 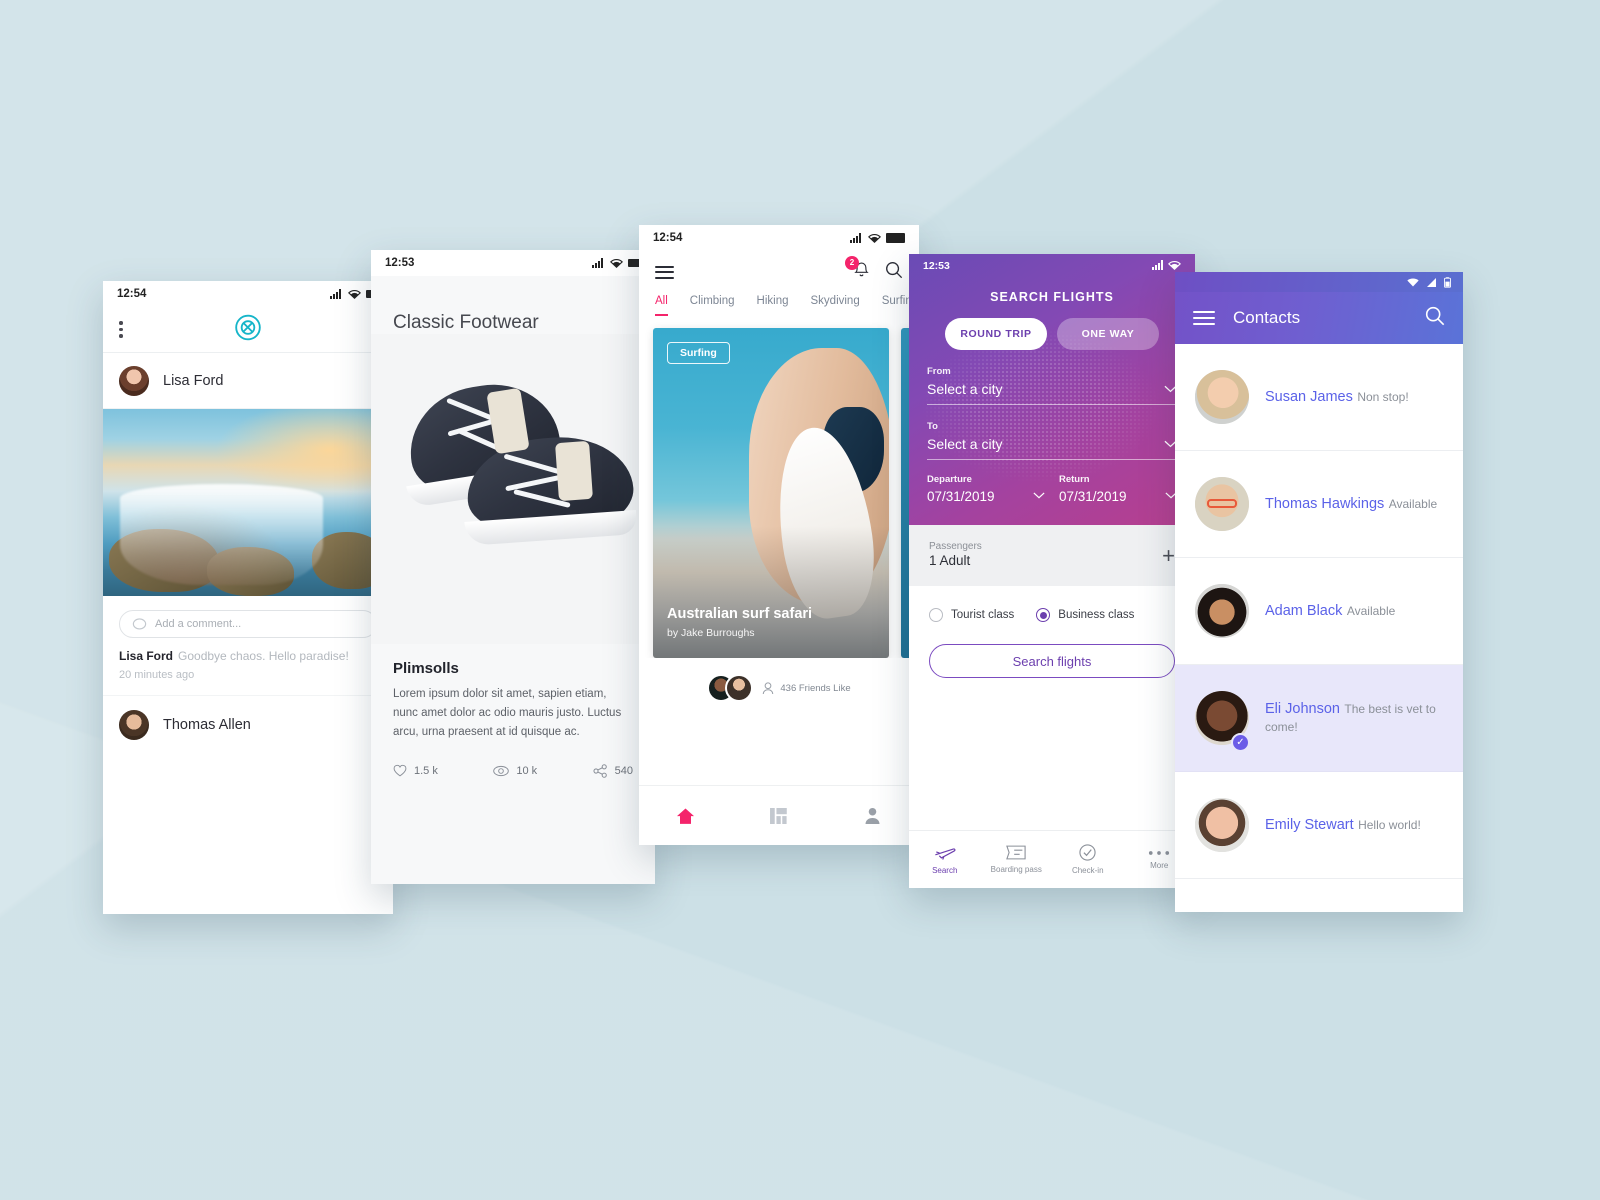 What do you see at coordinates (426, 770) in the screenshot?
I see `likes-value: 1.5 k` at bounding box center [426, 770].